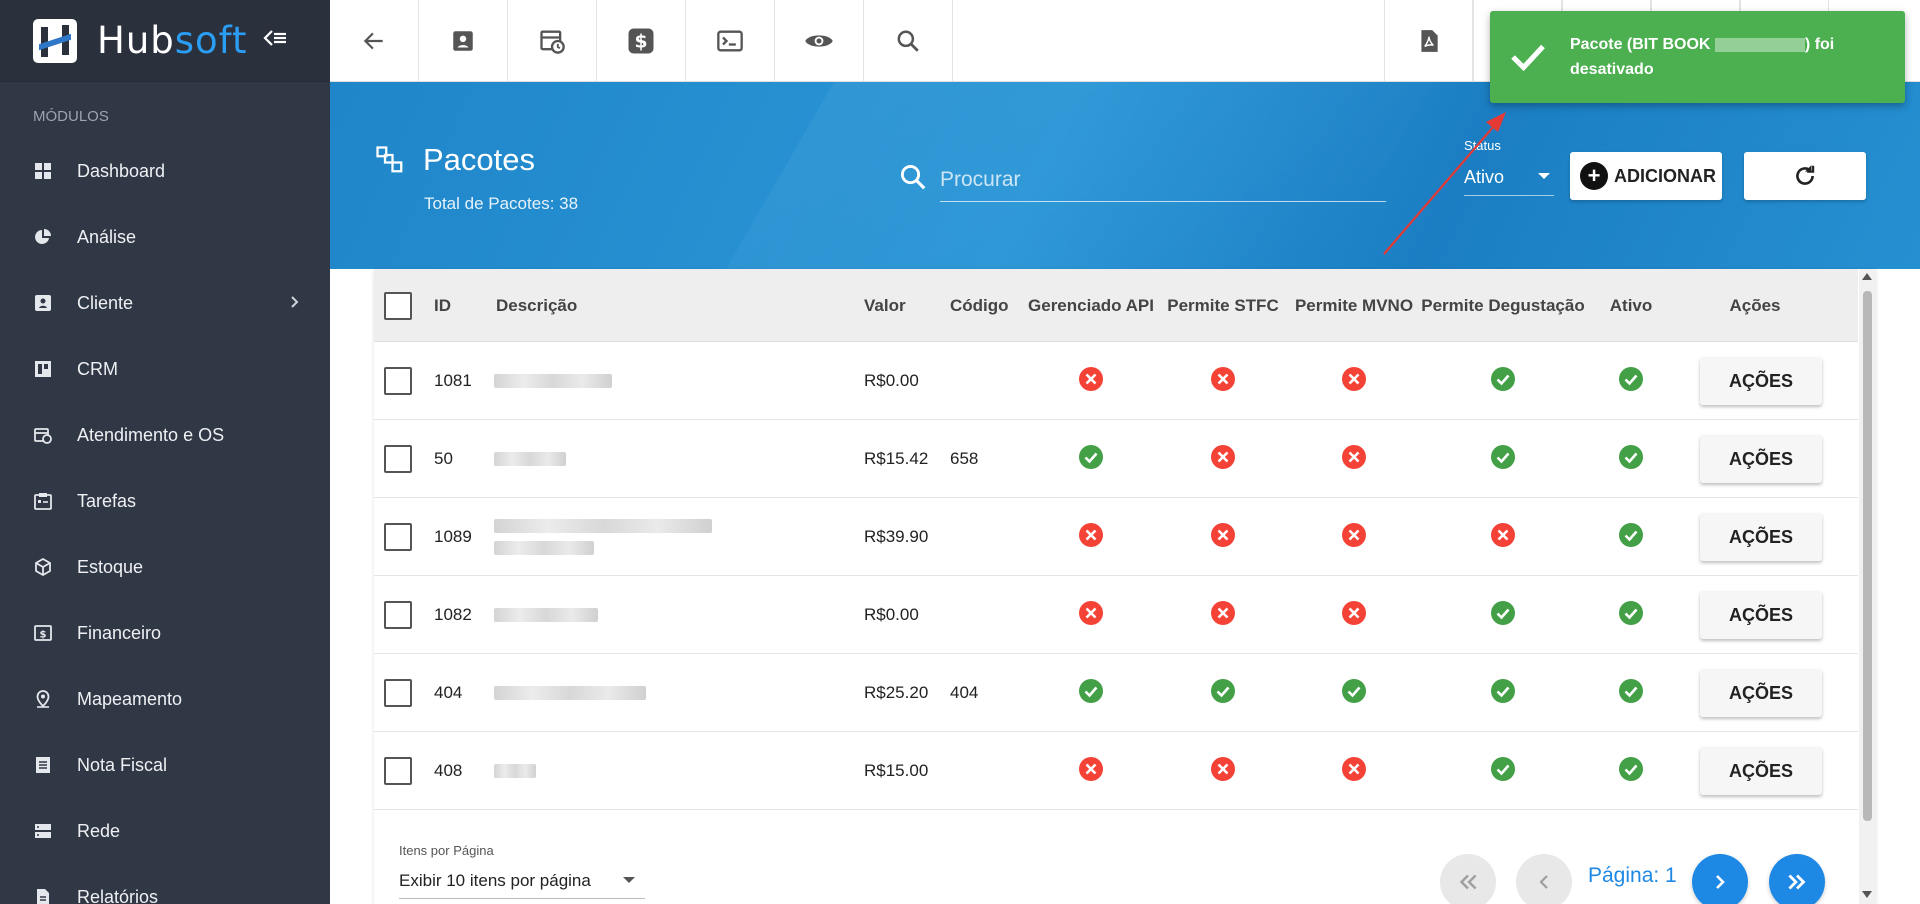  Describe the element at coordinates (165, 501) in the screenshot. I see `sidebar-item-tarefas: Tarefas` at that location.